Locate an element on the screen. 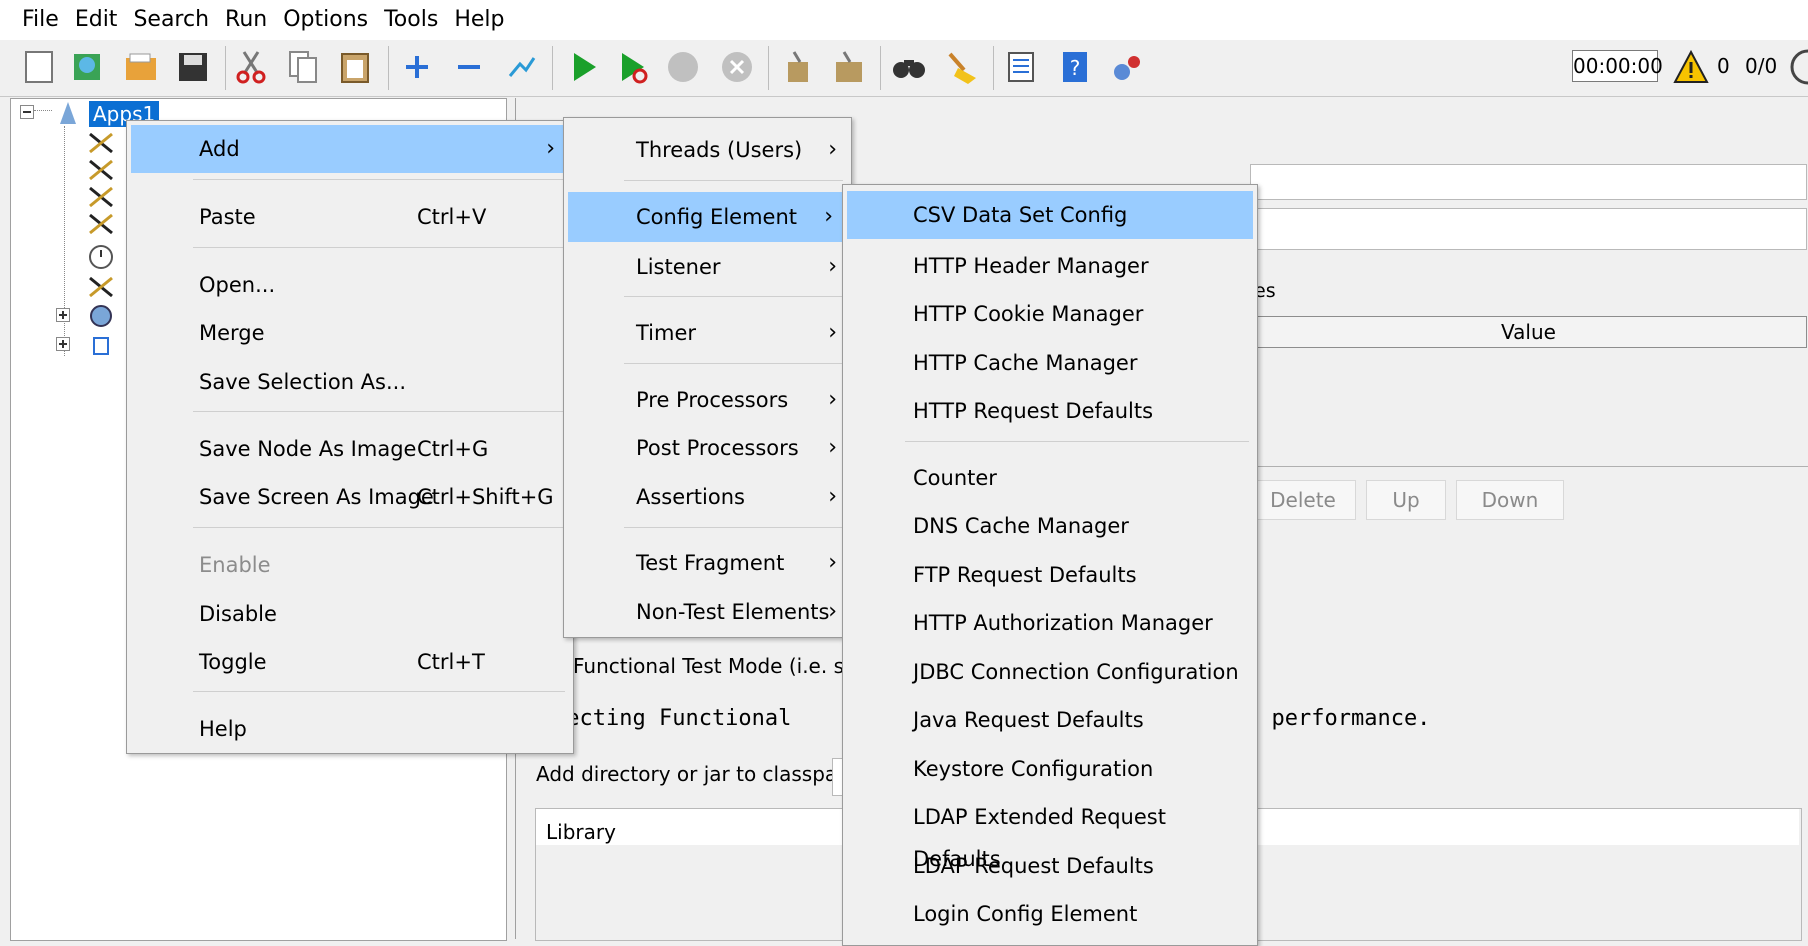 This screenshot has height=946, width=1808. search-icon is located at coordinates (909, 67).